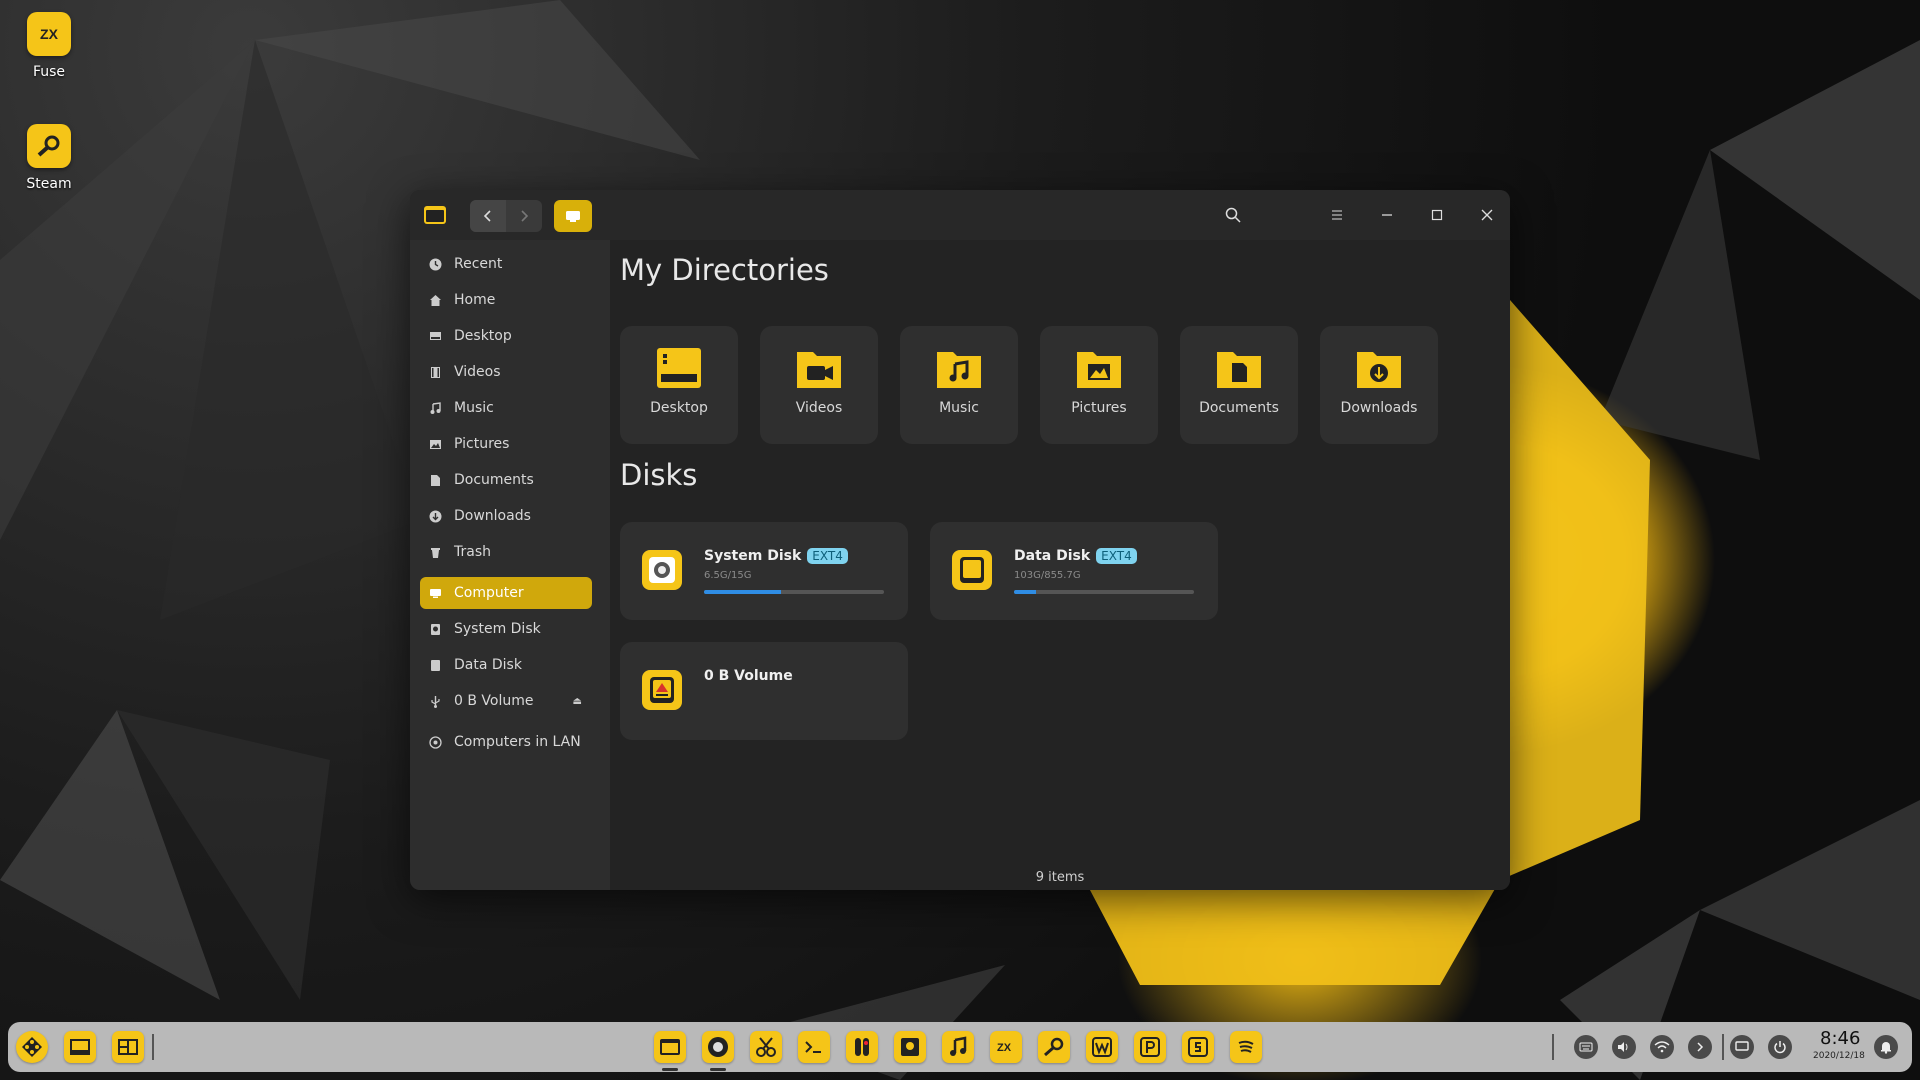 The width and height of the screenshot is (1920, 1080). I want to click on taskbar-app-spreadsheet, so click(1198, 1047).